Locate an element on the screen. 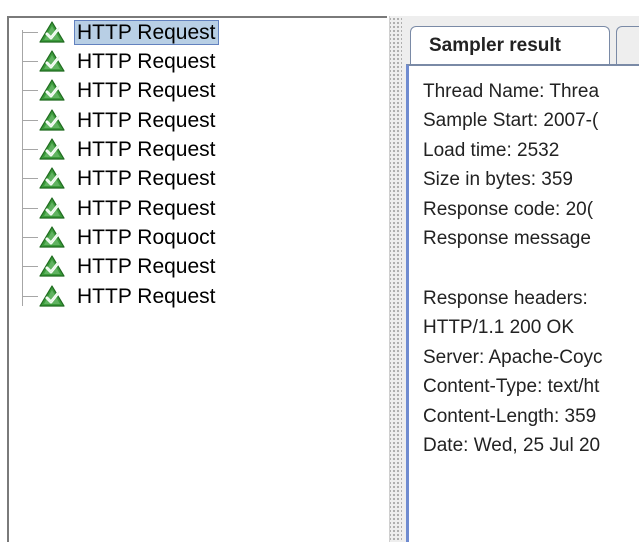 This screenshot has height=542, width=639. tab-sampler-result-label: Sampler result is located at coordinates (495, 45).